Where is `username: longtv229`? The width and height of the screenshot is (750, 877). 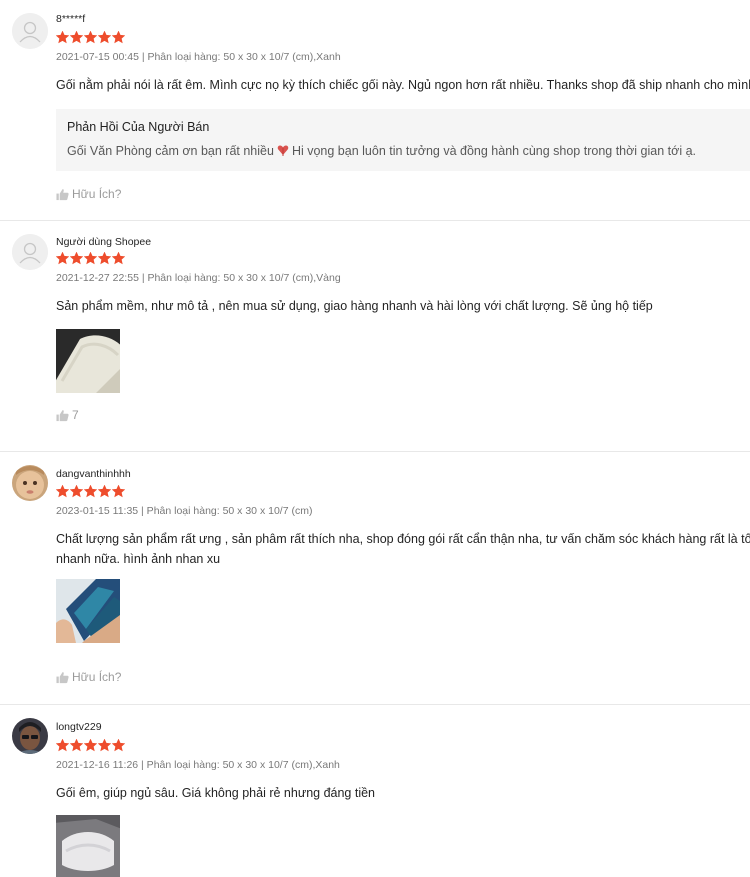
username: longtv229 is located at coordinates (79, 727).